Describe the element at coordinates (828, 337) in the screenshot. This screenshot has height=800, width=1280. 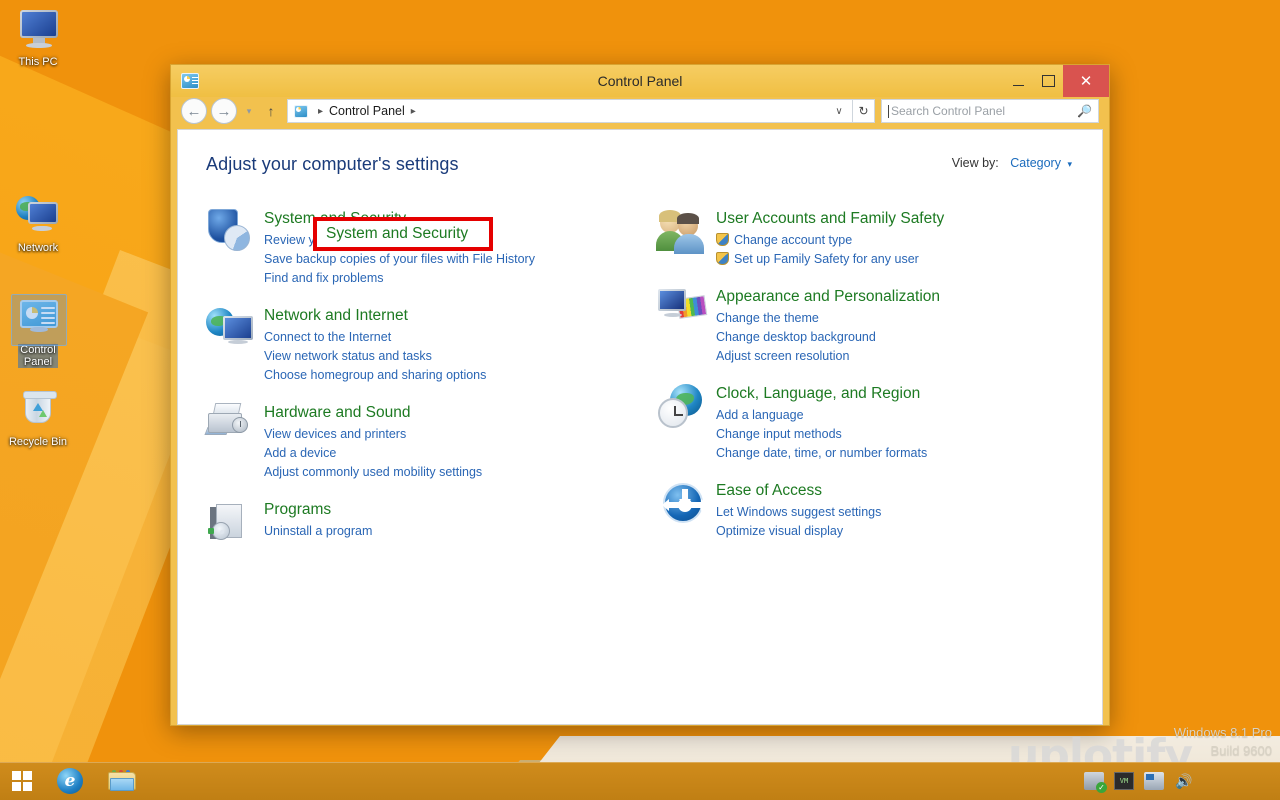
I see `category-link: Change desktop background` at that location.